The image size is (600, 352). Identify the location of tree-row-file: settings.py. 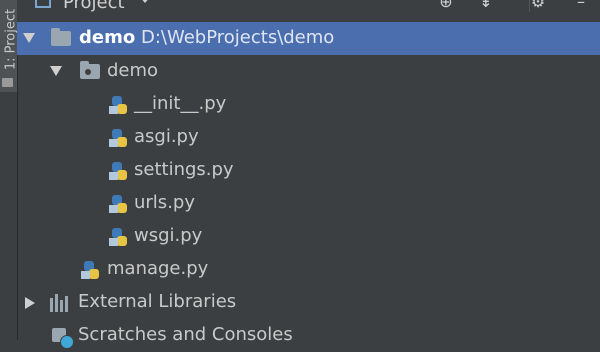
(308, 170).